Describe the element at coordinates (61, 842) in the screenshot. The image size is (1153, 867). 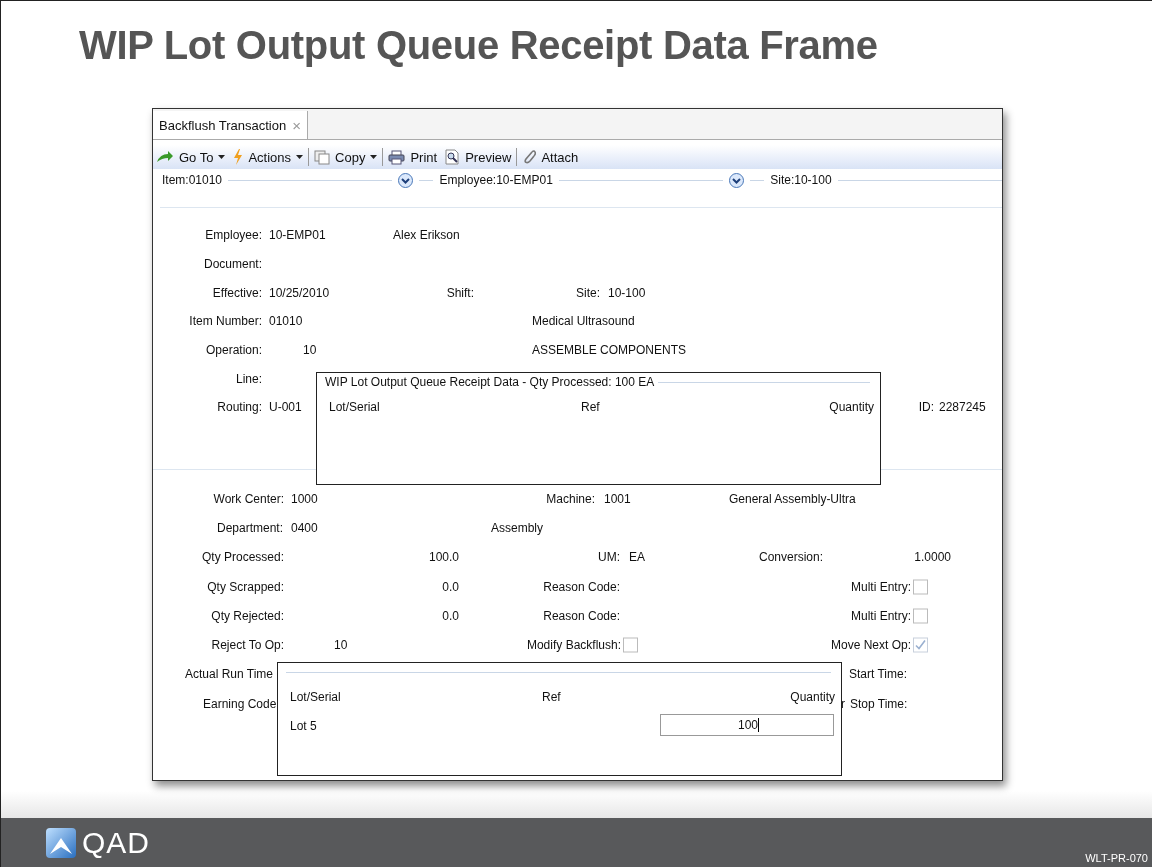
I see `logo-icon` at that location.